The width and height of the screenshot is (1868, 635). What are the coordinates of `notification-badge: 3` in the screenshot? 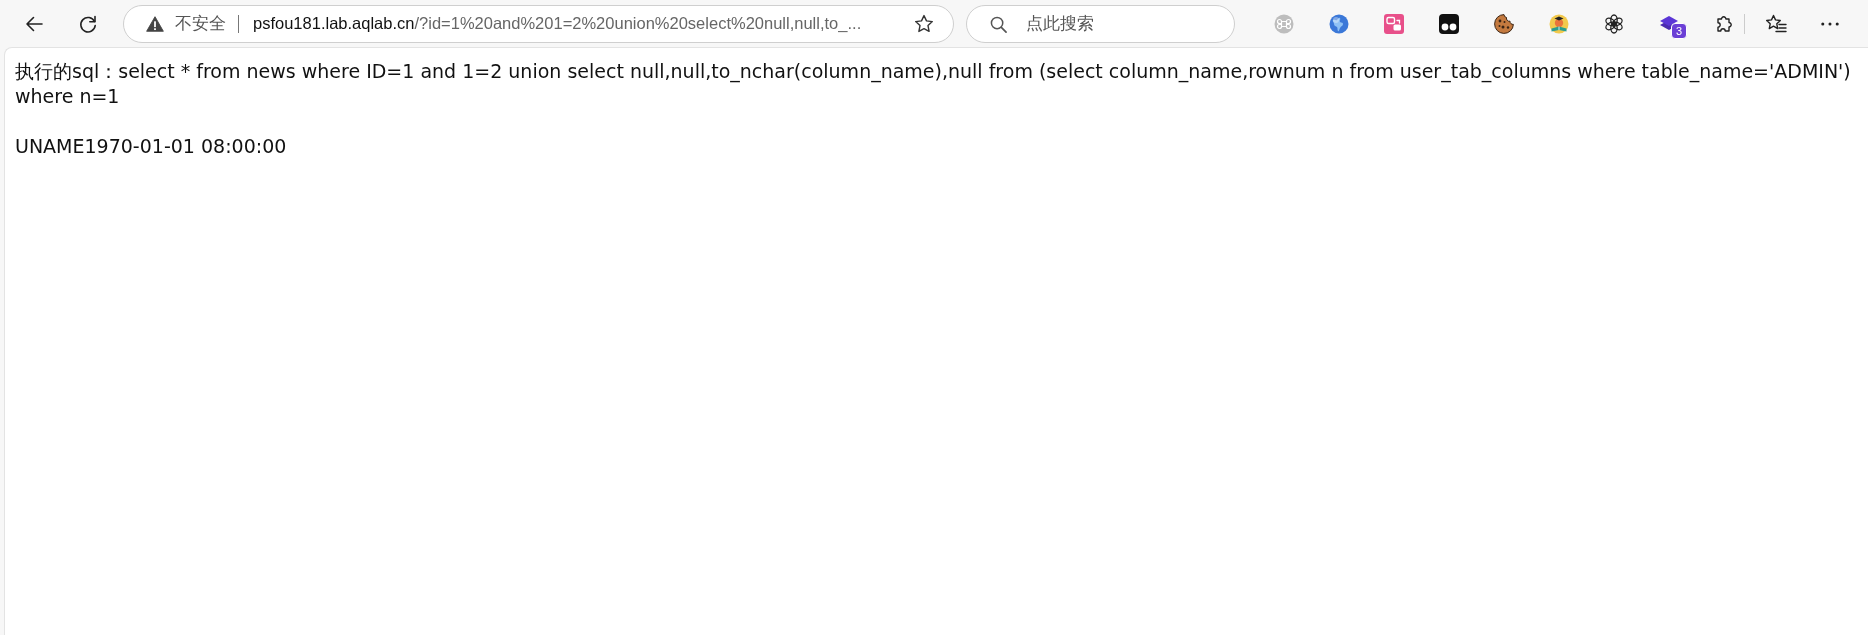 It's located at (1679, 30).